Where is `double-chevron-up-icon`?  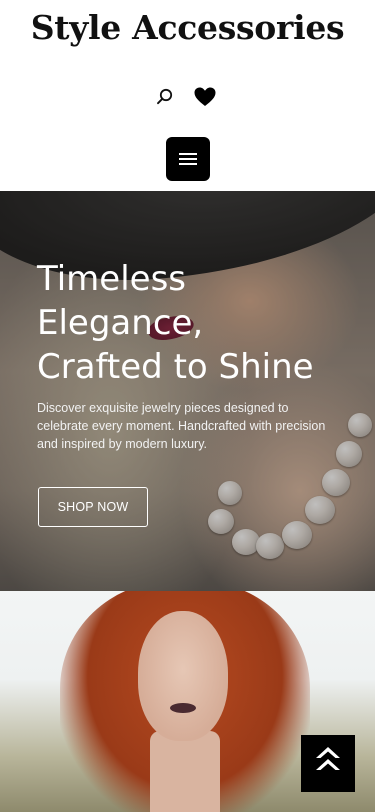 double-chevron-up-icon is located at coordinates (328, 763).